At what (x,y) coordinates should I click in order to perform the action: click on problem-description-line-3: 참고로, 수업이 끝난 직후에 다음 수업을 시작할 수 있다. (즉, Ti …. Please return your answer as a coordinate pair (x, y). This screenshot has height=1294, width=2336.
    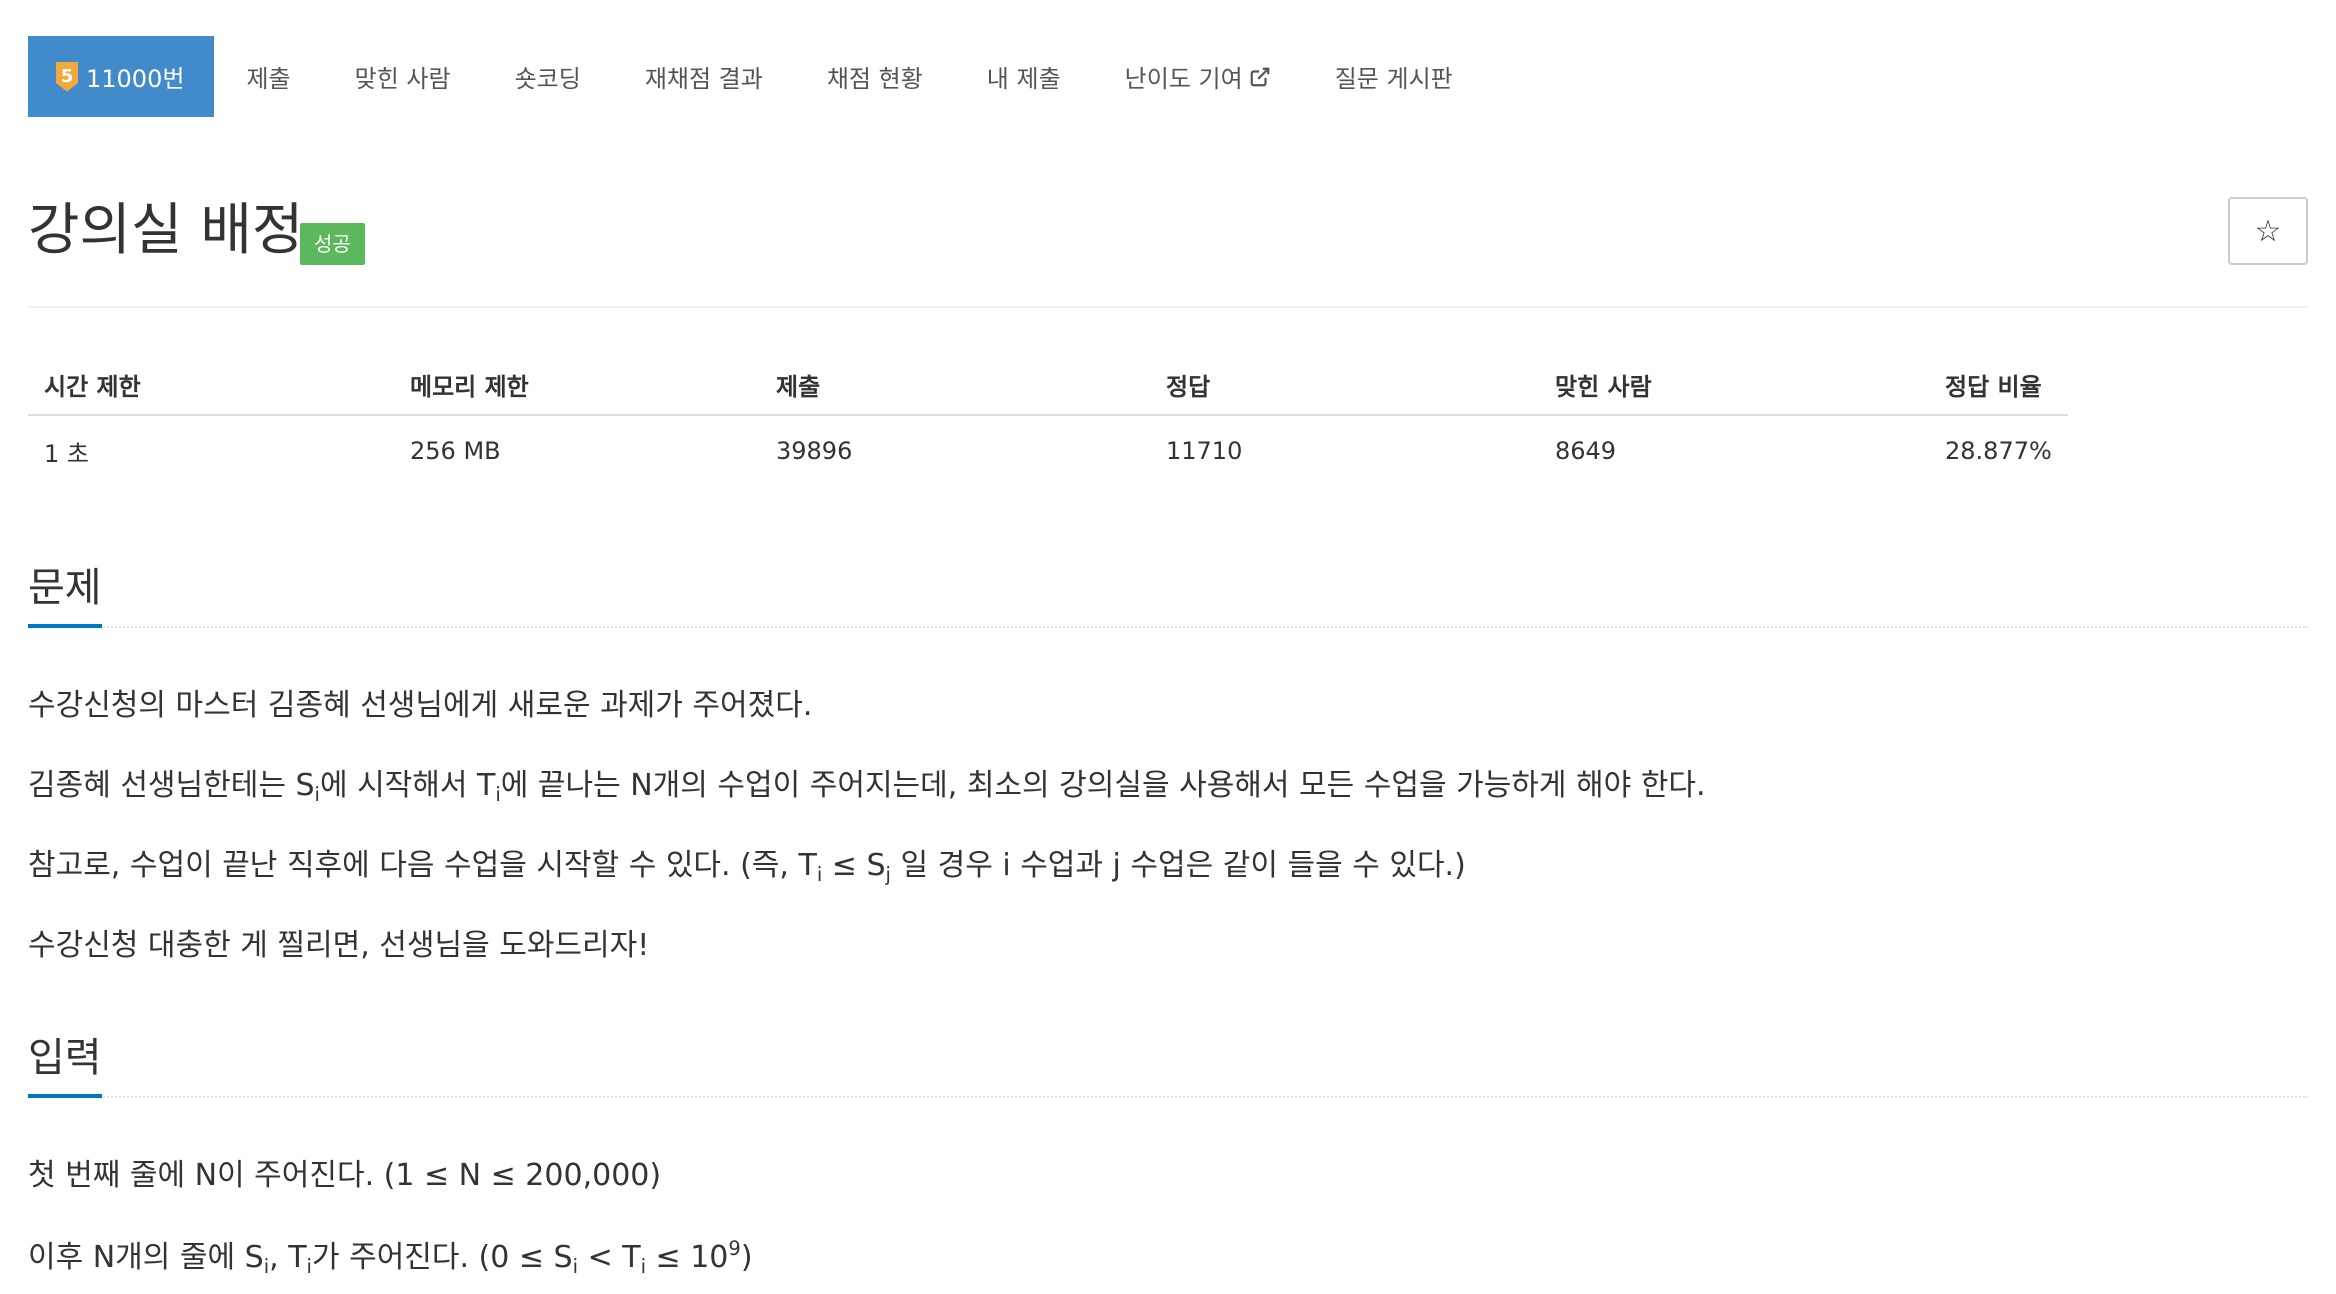
    Looking at the image, I should click on (747, 867).